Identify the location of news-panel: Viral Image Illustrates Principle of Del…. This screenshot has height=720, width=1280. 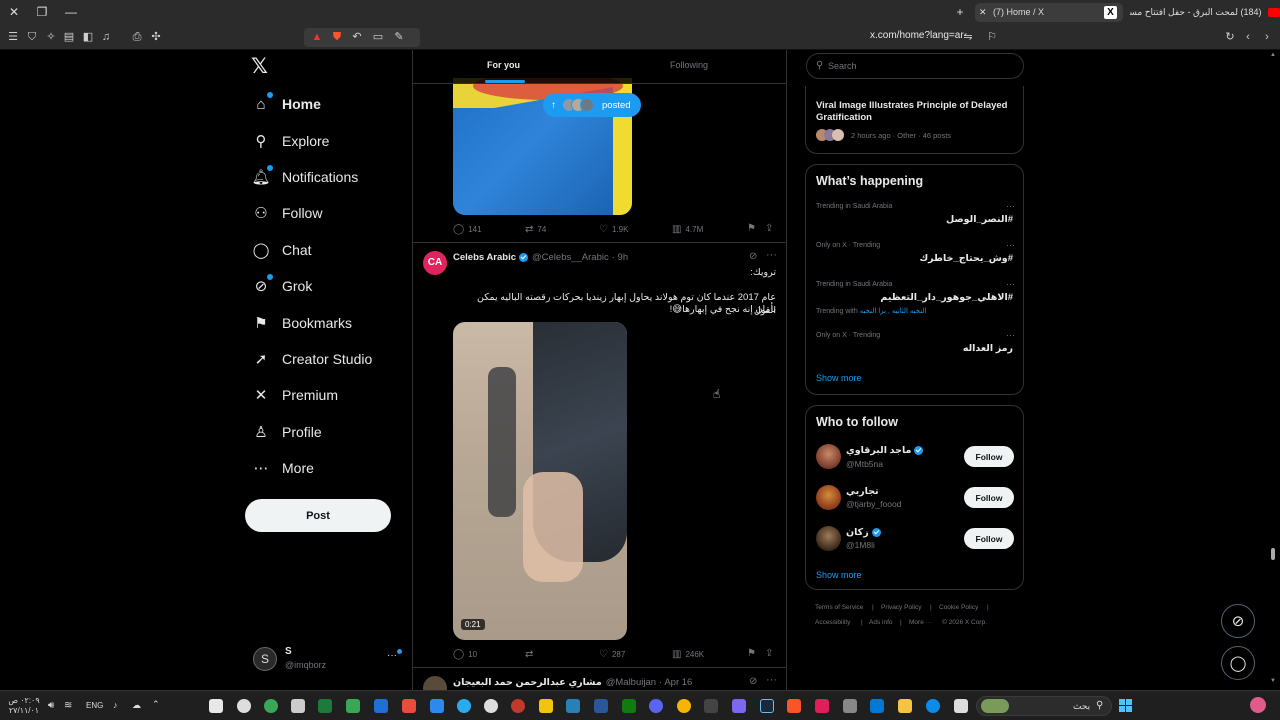
(914, 120).